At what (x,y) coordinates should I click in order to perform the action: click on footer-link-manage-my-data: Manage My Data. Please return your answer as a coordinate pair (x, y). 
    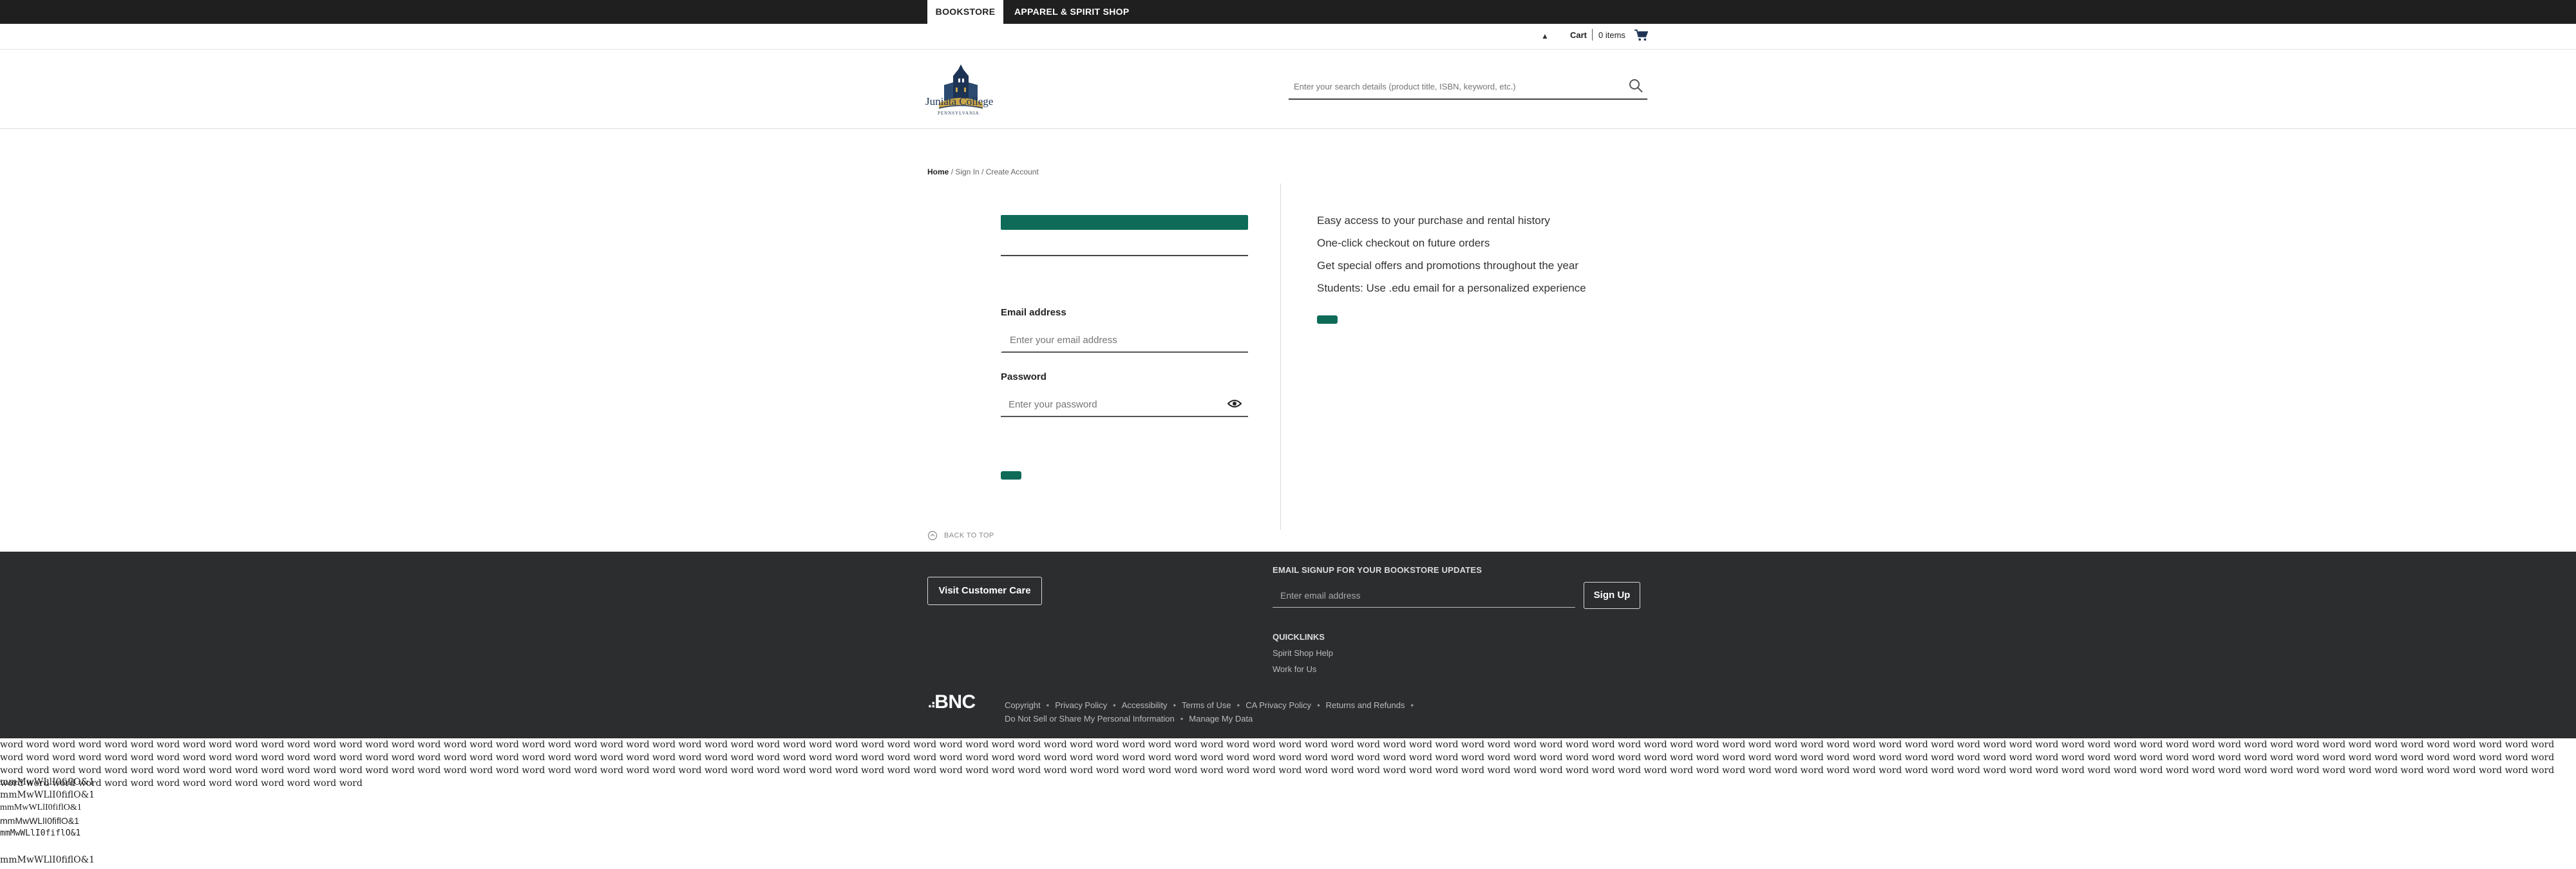
    Looking at the image, I should click on (1221, 719).